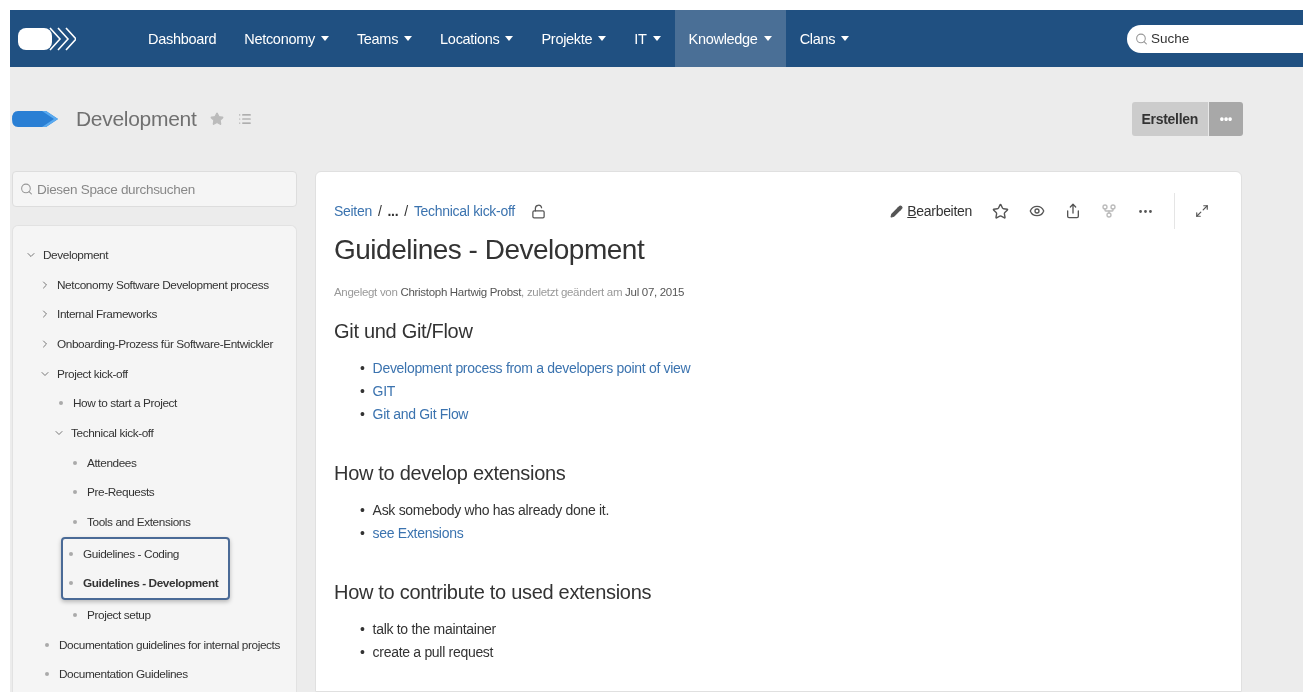  Describe the element at coordinates (450, 473) in the screenshot. I see `section-heading: How to develop extensions` at that location.